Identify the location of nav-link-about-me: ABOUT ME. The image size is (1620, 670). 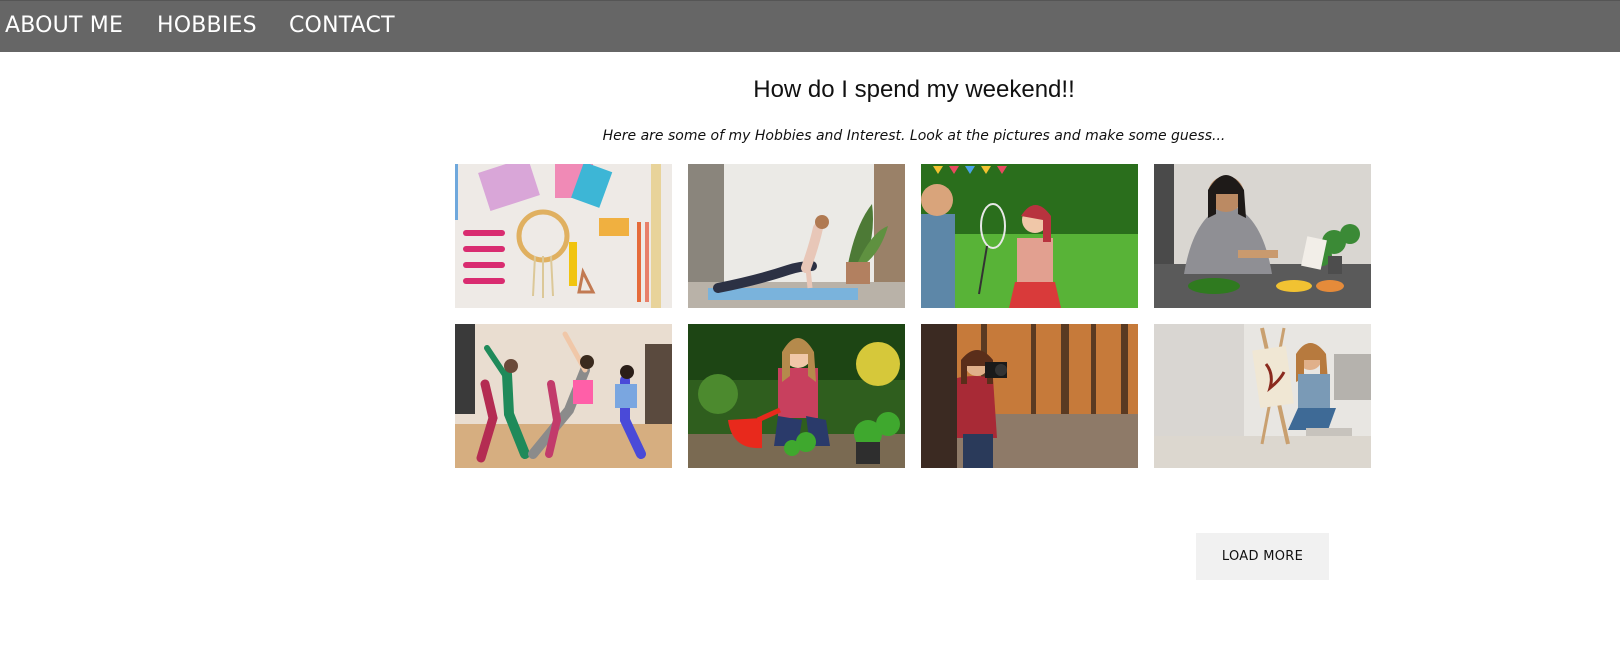
(64, 25).